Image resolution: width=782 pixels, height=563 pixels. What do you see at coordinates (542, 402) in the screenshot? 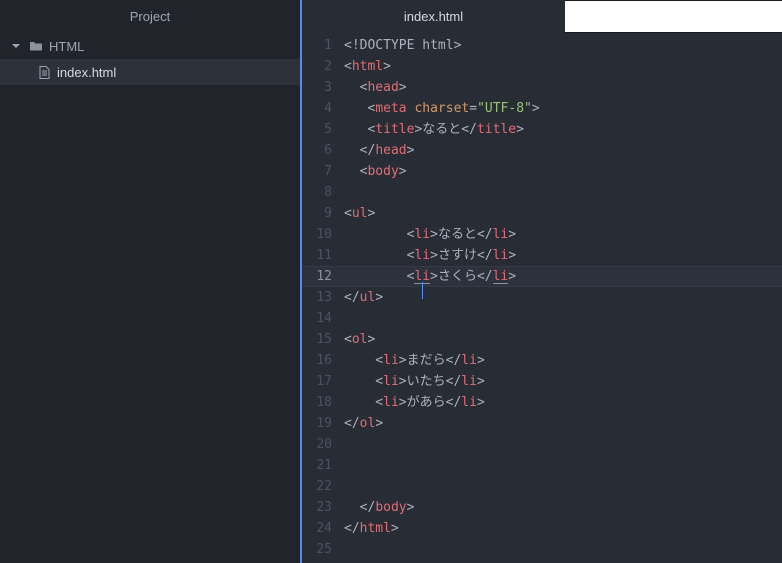
I see `code-line-18: 18 <li>があら</li>` at bounding box center [542, 402].